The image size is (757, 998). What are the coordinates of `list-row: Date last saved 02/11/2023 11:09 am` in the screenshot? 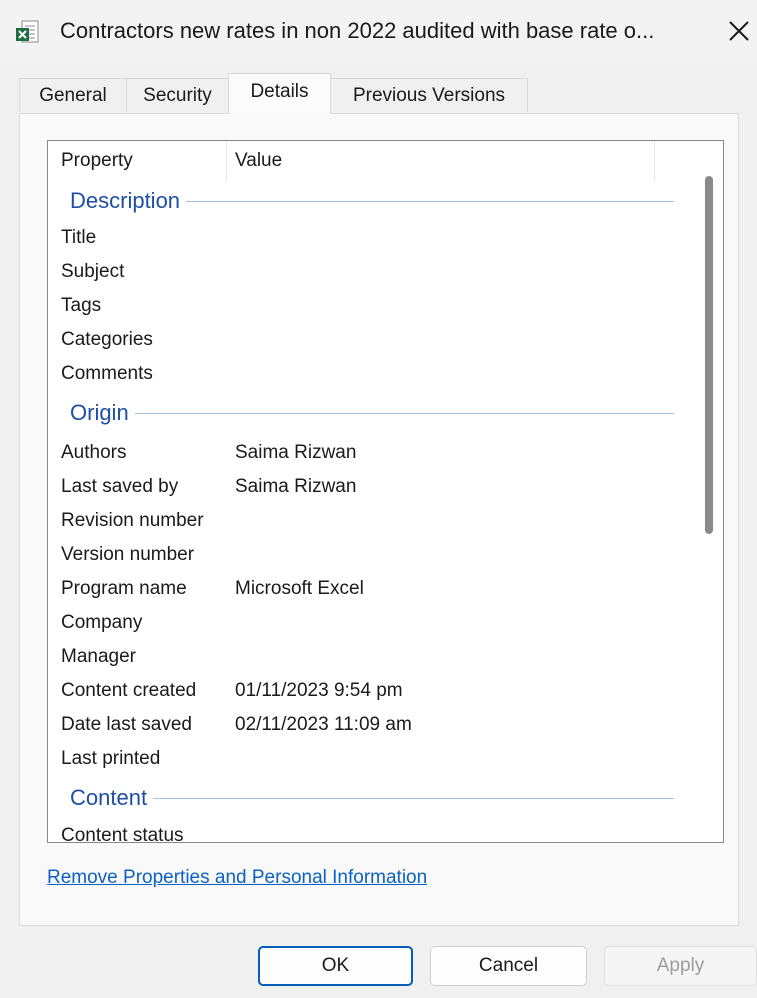 It's located at (368, 725).